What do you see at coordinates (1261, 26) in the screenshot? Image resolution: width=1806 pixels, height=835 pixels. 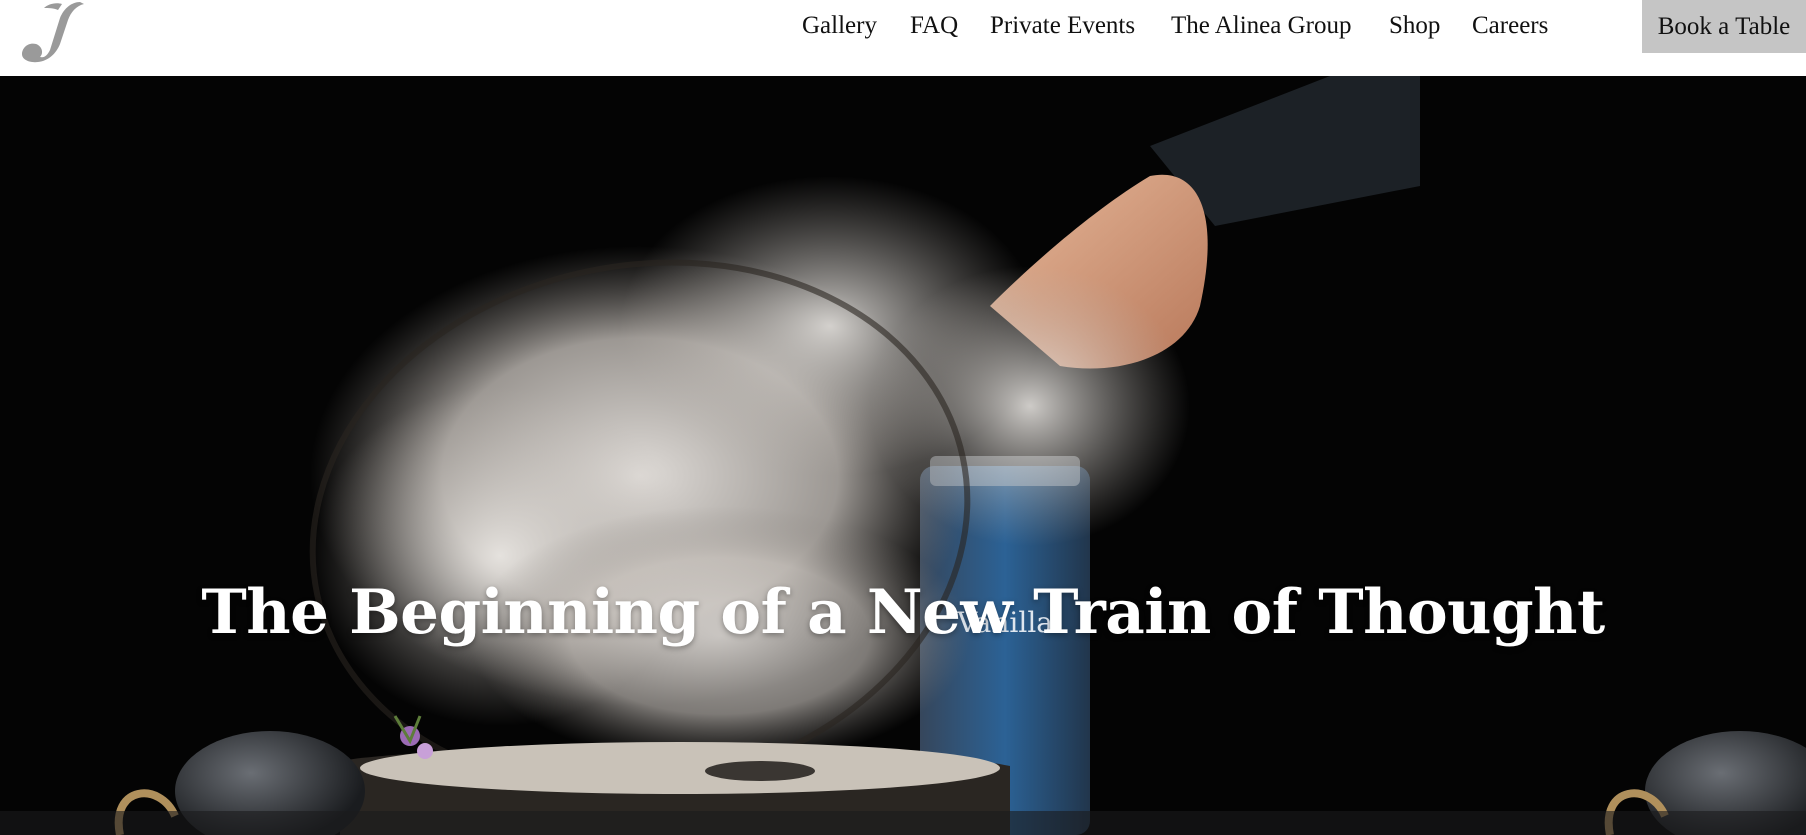 I see `nav-the-alinea-group: The Alinea Group` at bounding box center [1261, 26].